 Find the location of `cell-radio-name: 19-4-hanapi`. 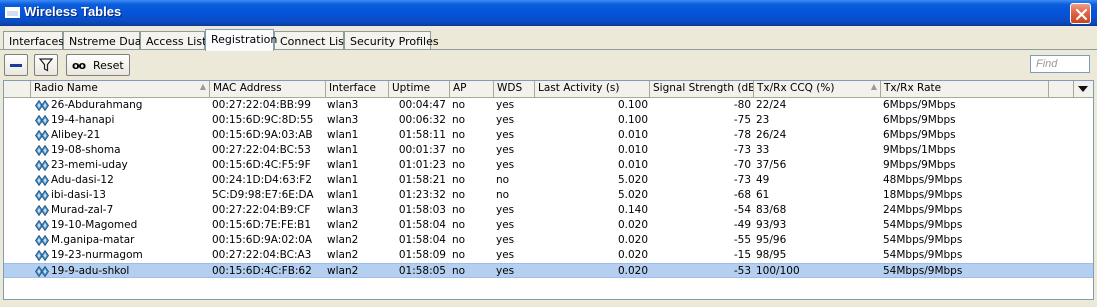

cell-radio-name: 19-4-hanapi is located at coordinates (83, 120).